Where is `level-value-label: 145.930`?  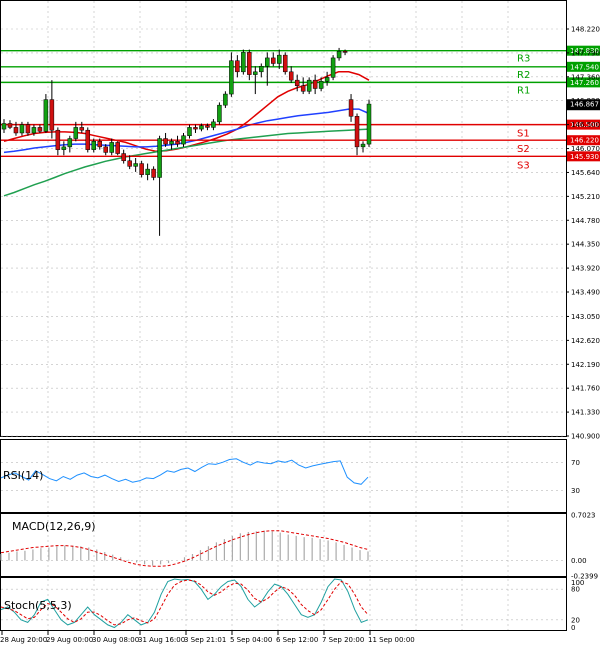
level-value-label: 145.930 is located at coordinates (584, 157).